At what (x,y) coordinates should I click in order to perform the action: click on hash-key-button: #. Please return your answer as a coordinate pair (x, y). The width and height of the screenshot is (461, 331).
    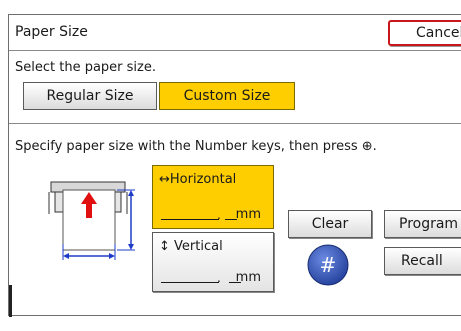
    Looking at the image, I should click on (328, 265).